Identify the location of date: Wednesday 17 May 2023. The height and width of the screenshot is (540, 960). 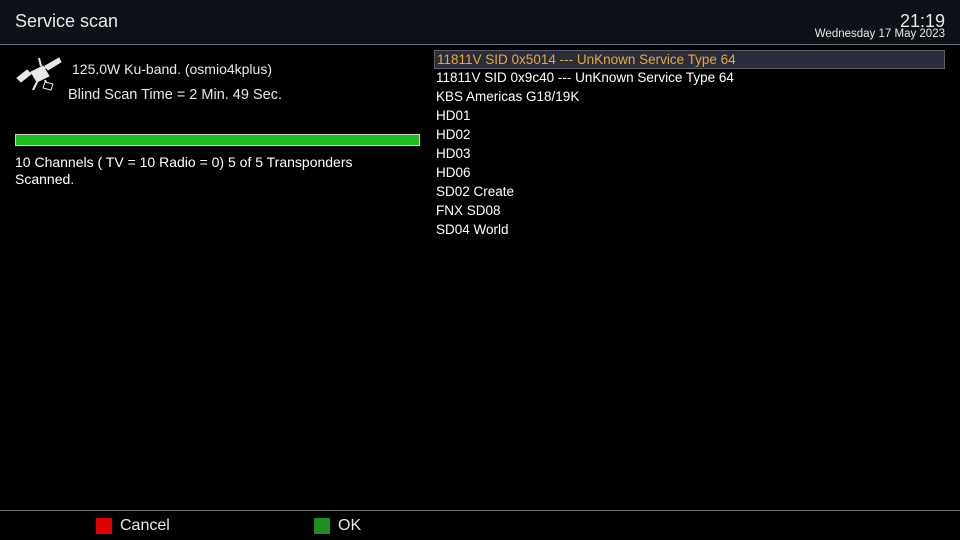
(879, 34).